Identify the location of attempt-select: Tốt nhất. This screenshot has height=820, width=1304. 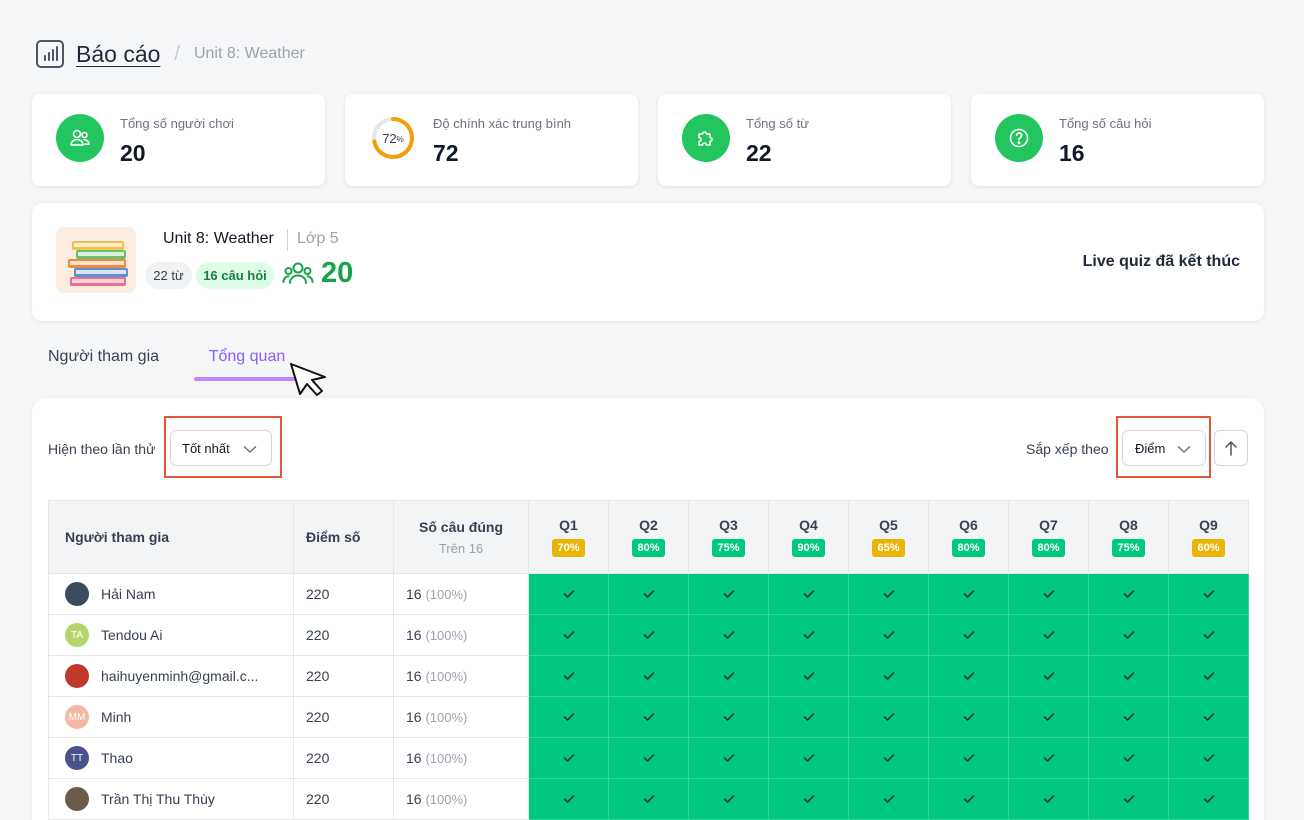
(221, 448).